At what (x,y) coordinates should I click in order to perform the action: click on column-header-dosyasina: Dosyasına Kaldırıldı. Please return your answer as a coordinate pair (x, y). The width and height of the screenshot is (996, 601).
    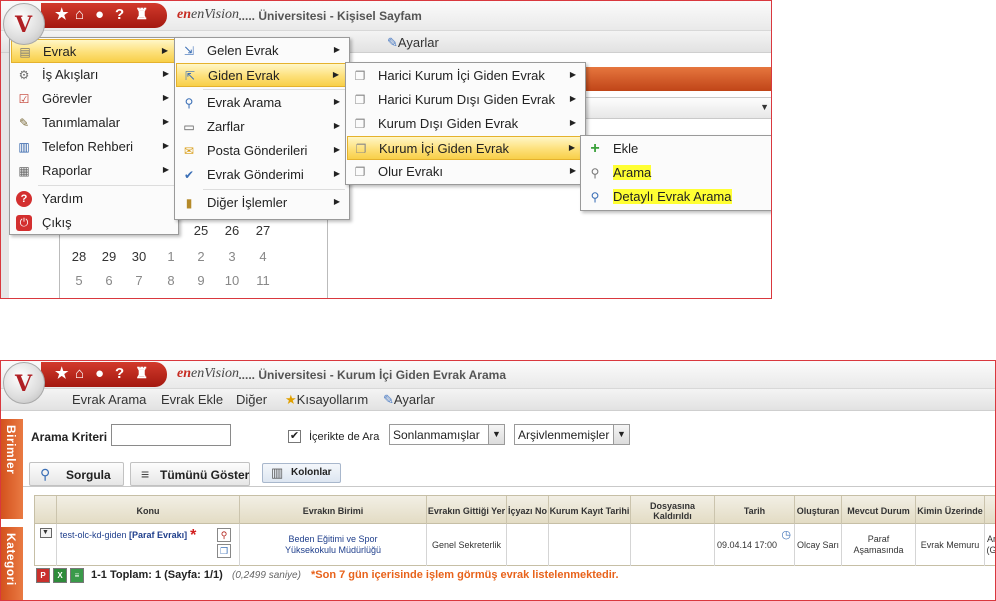
    Looking at the image, I should click on (673, 510).